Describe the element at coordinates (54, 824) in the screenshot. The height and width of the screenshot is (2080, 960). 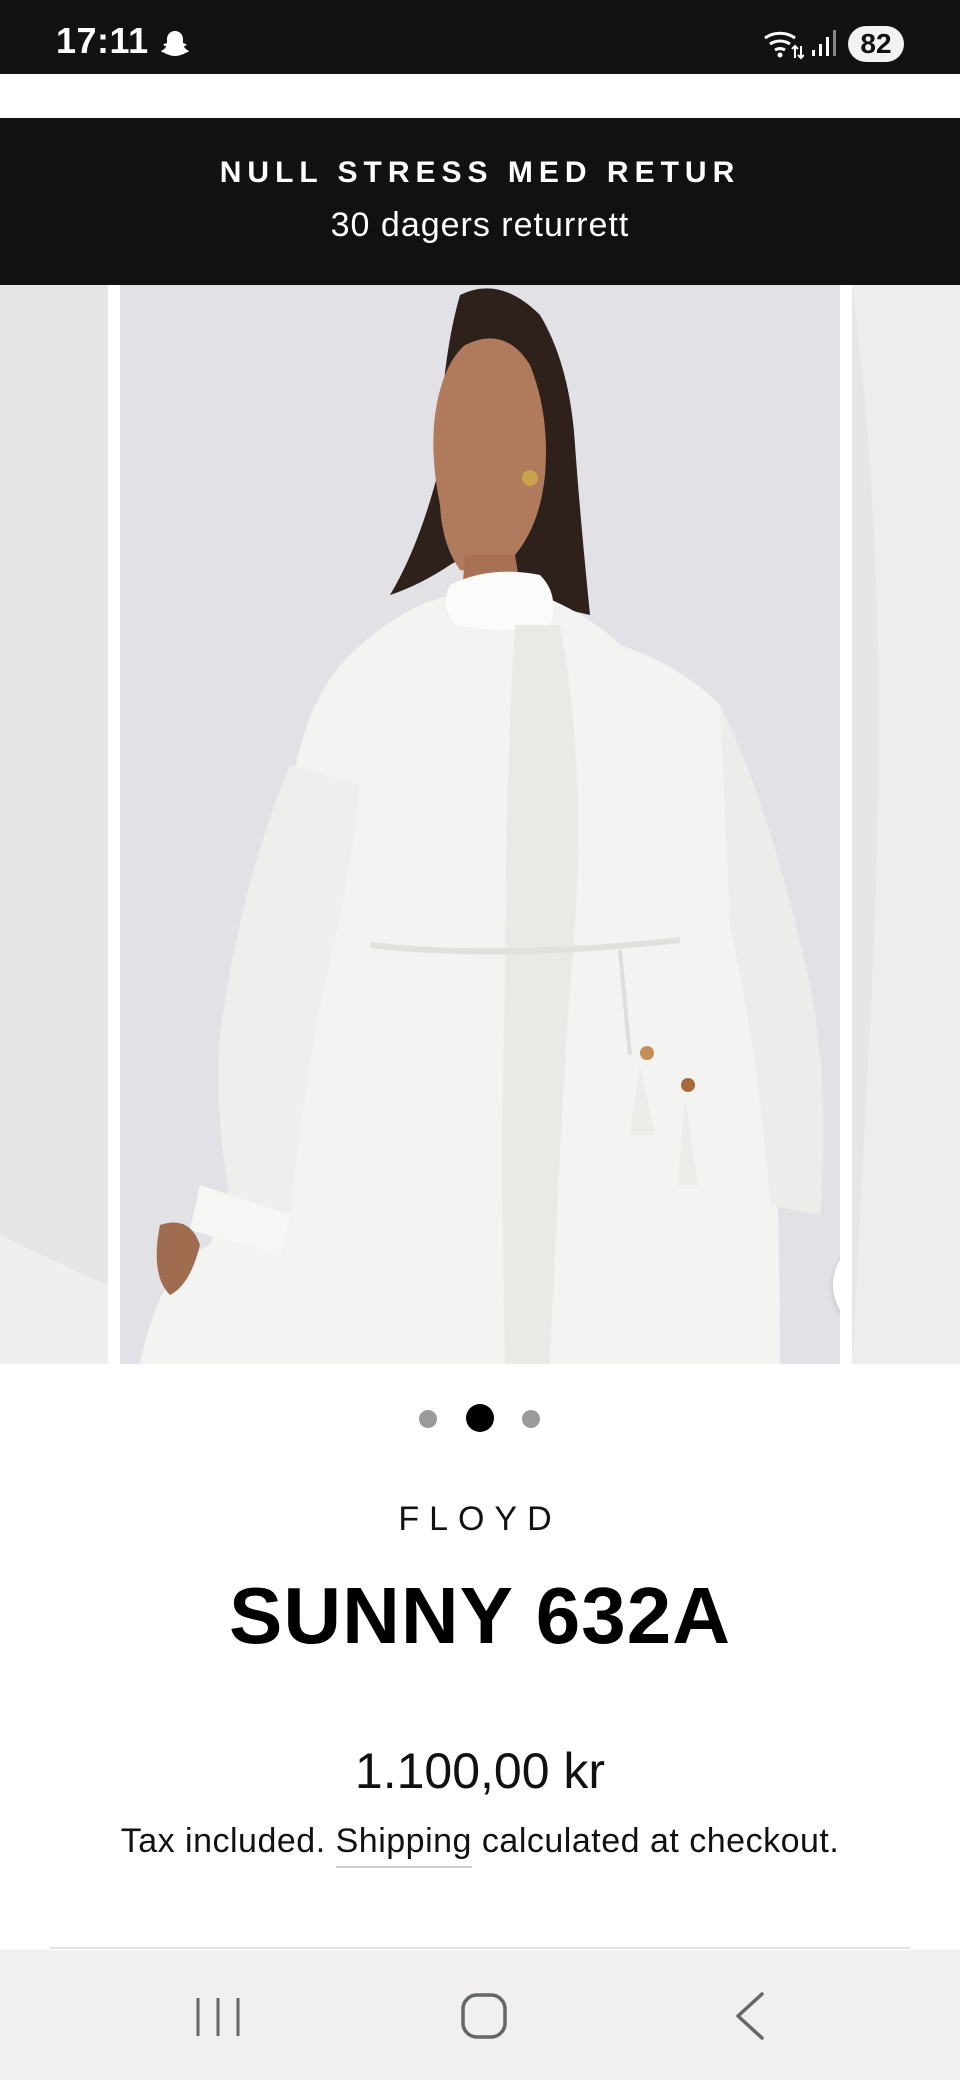
I see `previous-slide-image` at that location.